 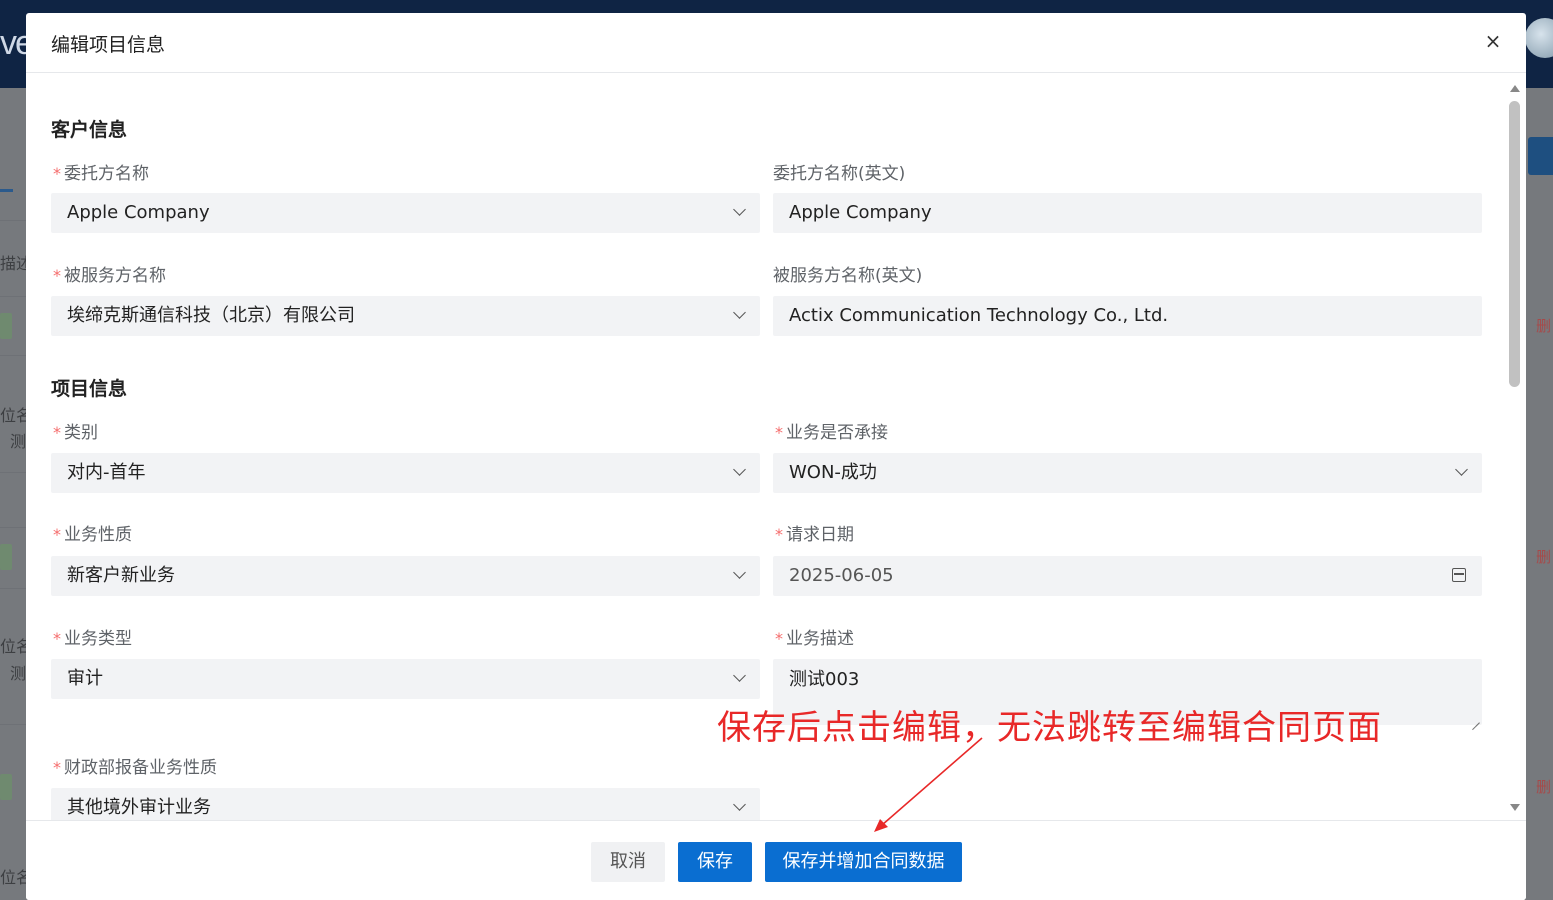 What do you see at coordinates (1515, 807) in the screenshot?
I see `scroll-down-arrow-icon` at bounding box center [1515, 807].